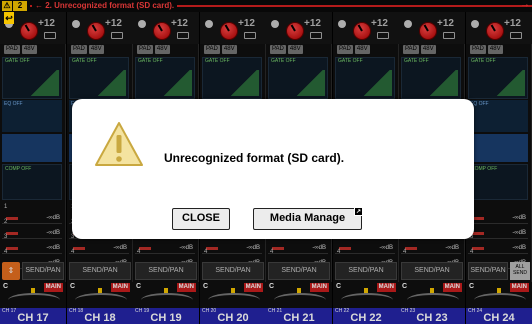  What do you see at coordinates (201, 219) in the screenshot?
I see `close-button: CLOSE` at bounding box center [201, 219].